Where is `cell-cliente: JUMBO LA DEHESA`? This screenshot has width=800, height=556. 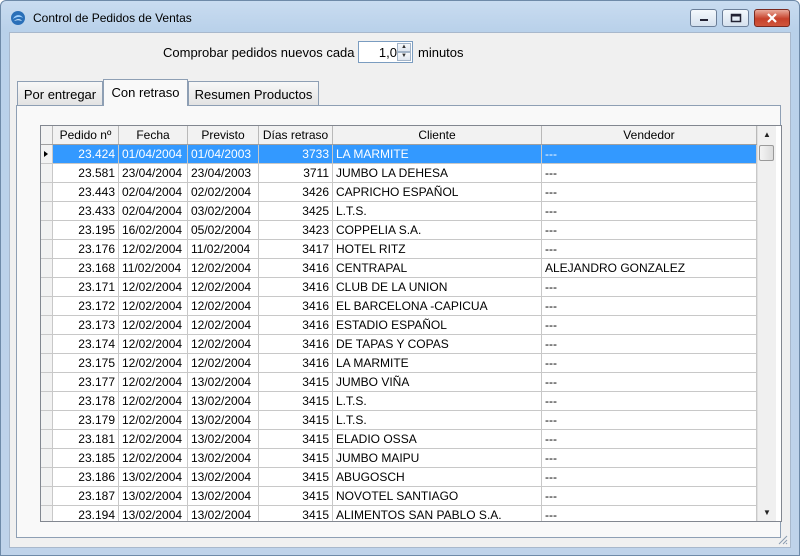
cell-cliente: JUMBO LA DEHESA is located at coordinates (437, 173).